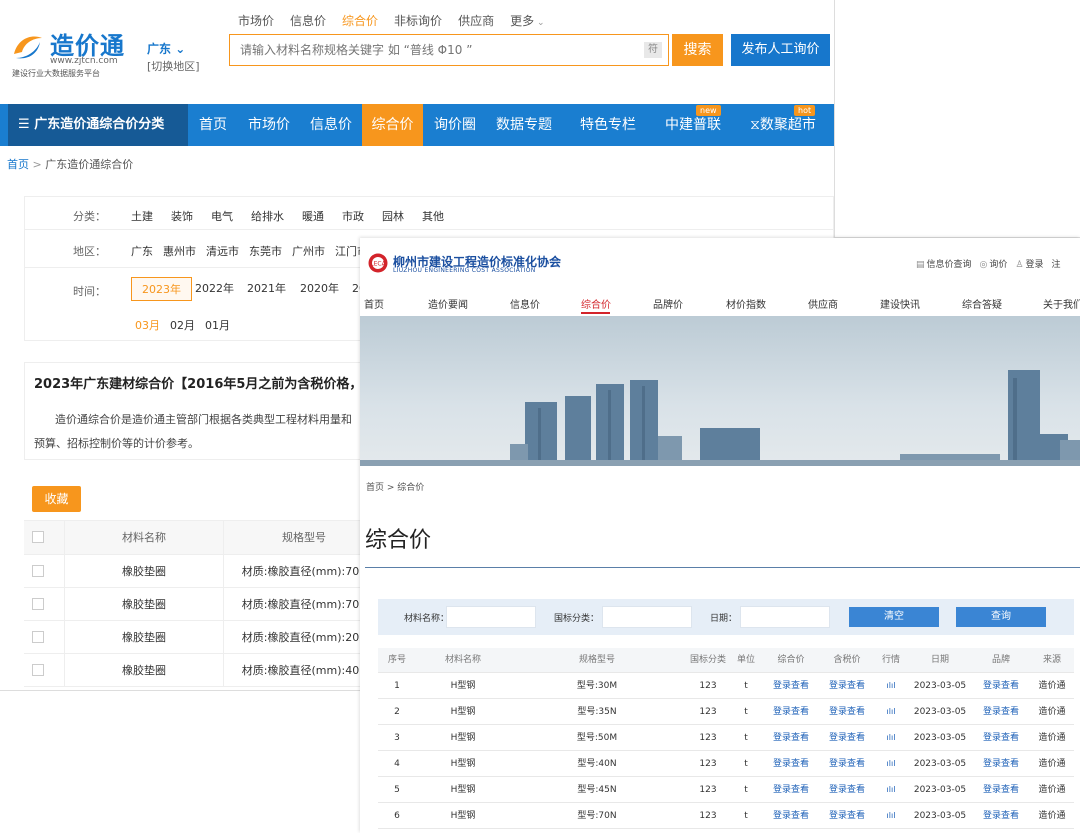 This screenshot has width=1080, height=833. What do you see at coordinates (746, 686) in the screenshot?
I see `cell-unit: t` at bounding box center [746, 686].